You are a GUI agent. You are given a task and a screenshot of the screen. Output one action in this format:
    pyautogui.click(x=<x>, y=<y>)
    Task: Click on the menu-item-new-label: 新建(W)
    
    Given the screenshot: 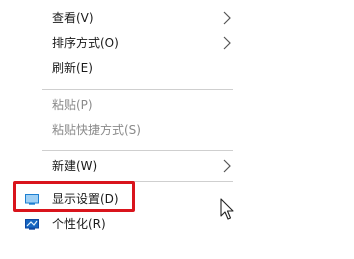 What is the action you would take?
    pyautogui.click(x=75, y=166)
    